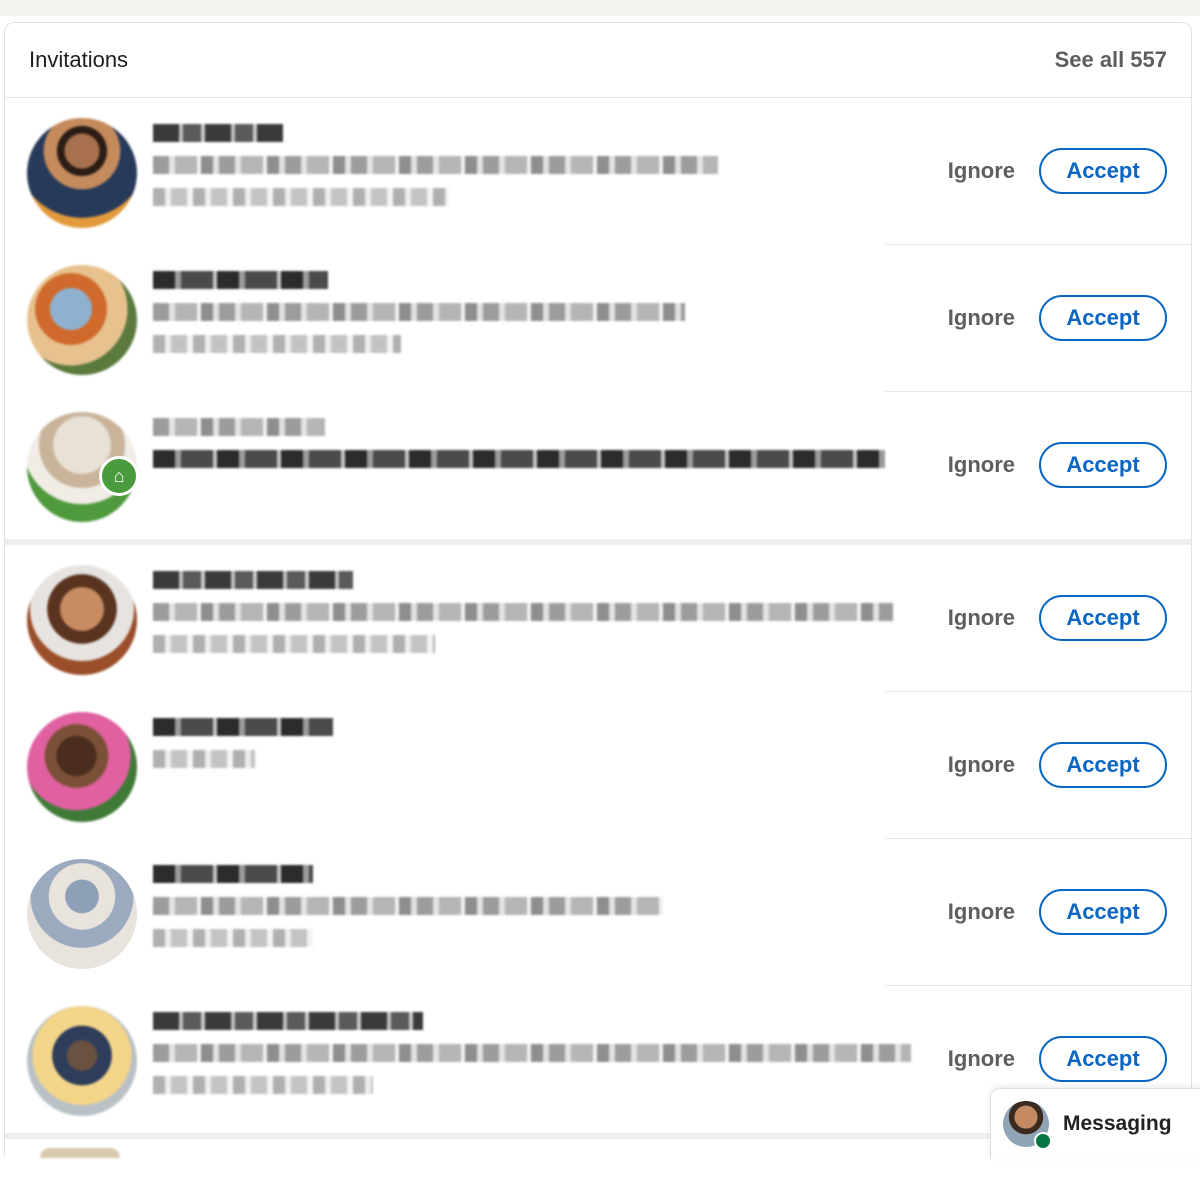 The image size is (1200, 1200). I want to click on messaging-avatar, so click(1027, 1125).